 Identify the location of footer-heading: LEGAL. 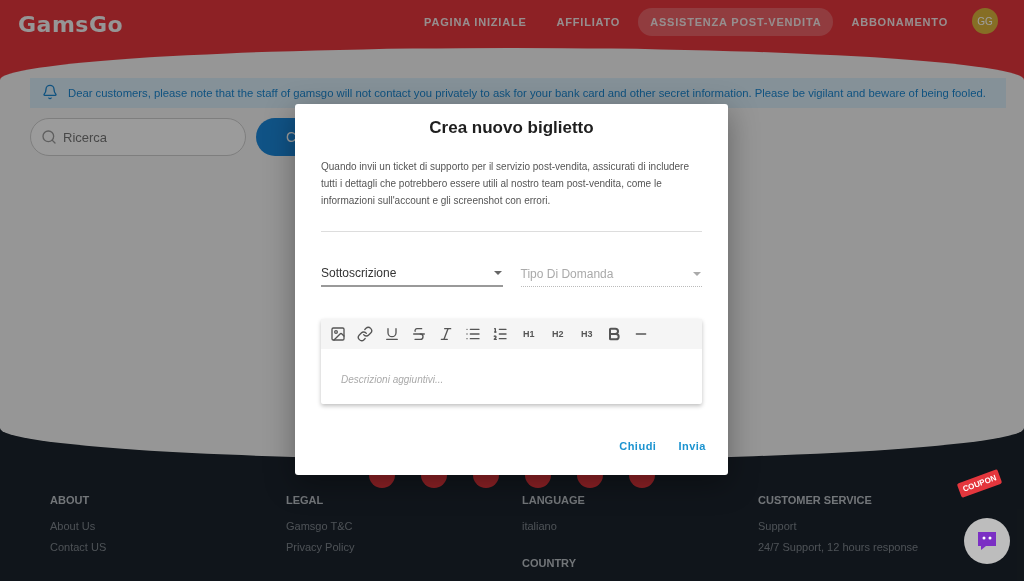
(305, 500).